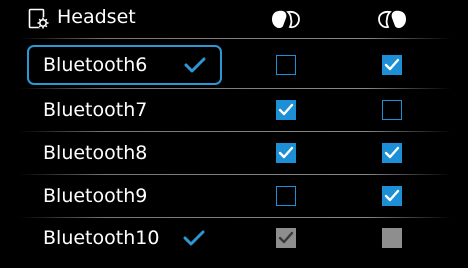 The image size is (468, 268). What do you see at coordinates (95, 110) in the screenshot?
I see `device-name: Bluetooth7` at bounding box center [95, 110].